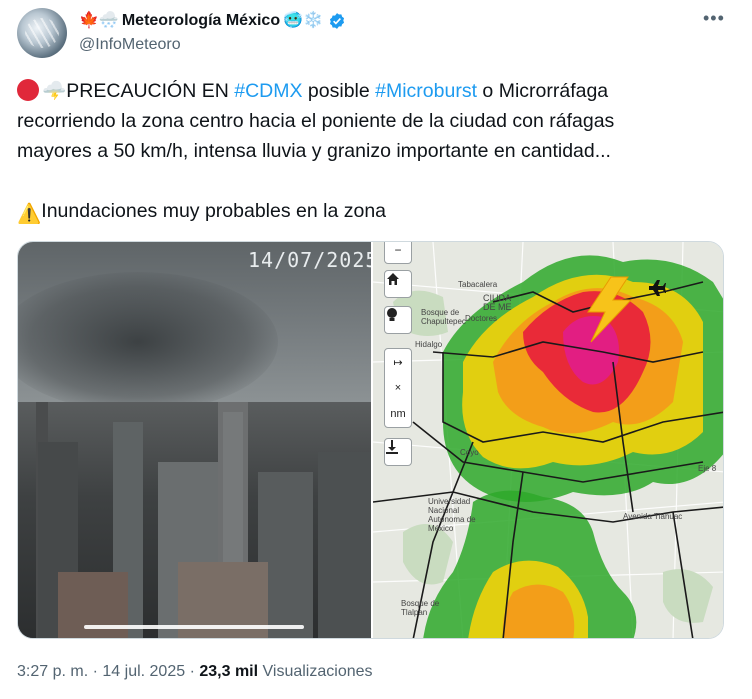 The height and width of the screenshot is (699, 752). Describe the element at coordinates (28, 90) in the screenshot. I see `red-circle-icon` at that location.